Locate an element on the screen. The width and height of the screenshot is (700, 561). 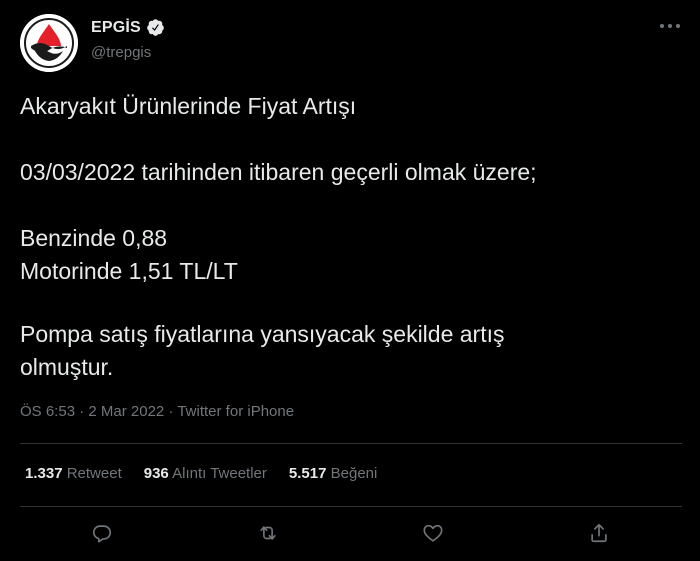
heart-icon is located at coordinates (433, 533).